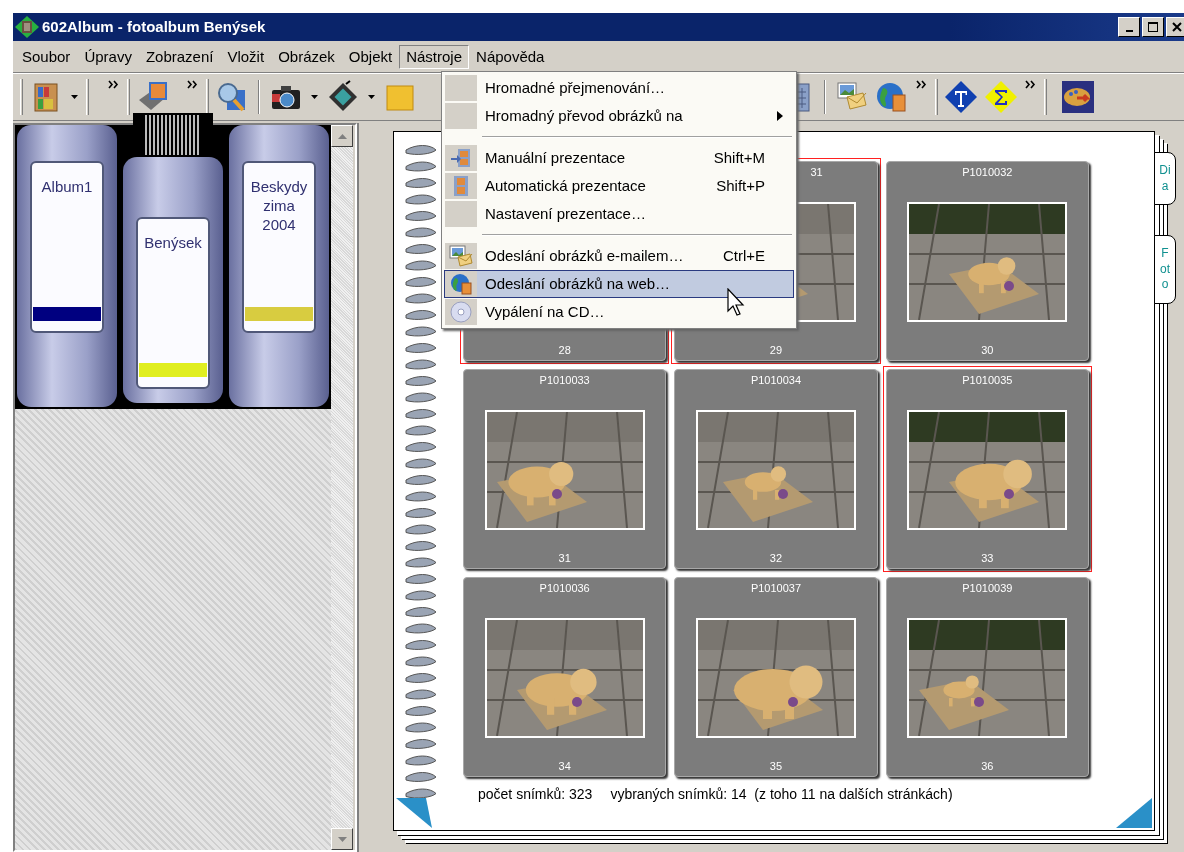 Image resolution: width=1184 pixels, height=852 pixels. I want to click on slide-number: 35, so click(776, 766).